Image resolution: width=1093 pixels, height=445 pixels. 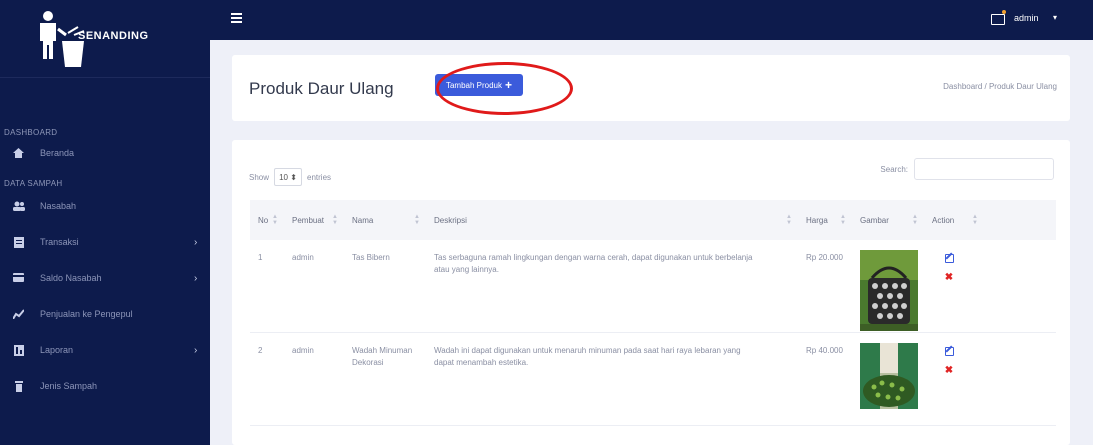 What do you see at coordinates (371, 257) in the screenshot?
I see `cell-nama: Tas Bibern` at bounding box center [371, 257].